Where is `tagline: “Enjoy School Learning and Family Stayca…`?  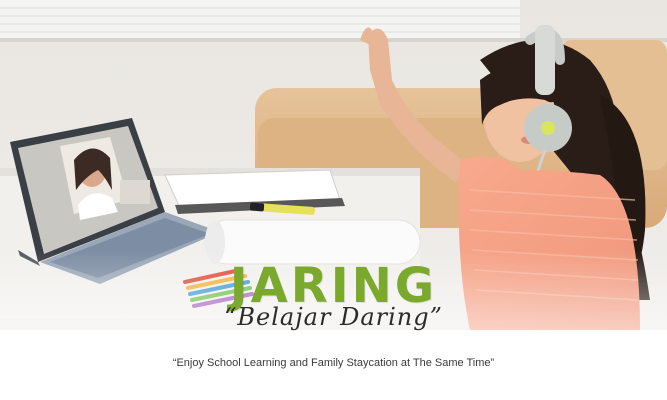
tagline: “Enjoy School Learning and Family Stayca… is located at coordinates (333, 363).